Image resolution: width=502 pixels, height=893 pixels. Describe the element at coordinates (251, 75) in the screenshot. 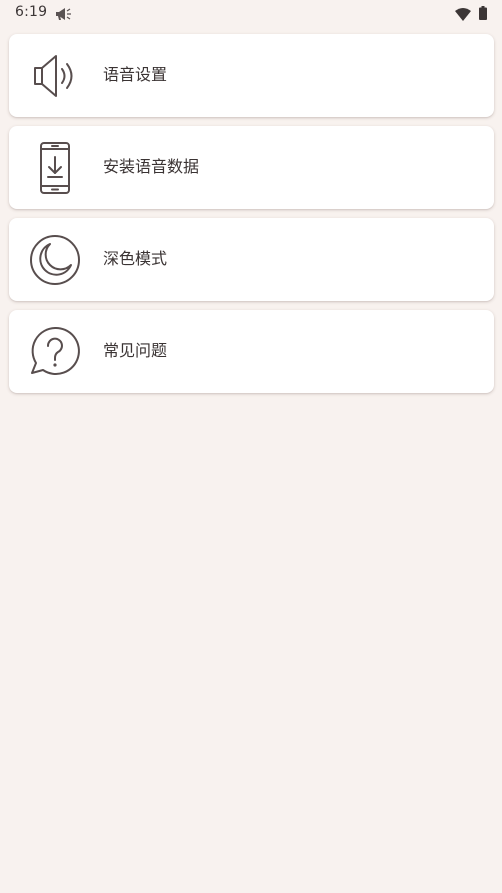

I see `voice-settings-item: 语音设置` at that location.